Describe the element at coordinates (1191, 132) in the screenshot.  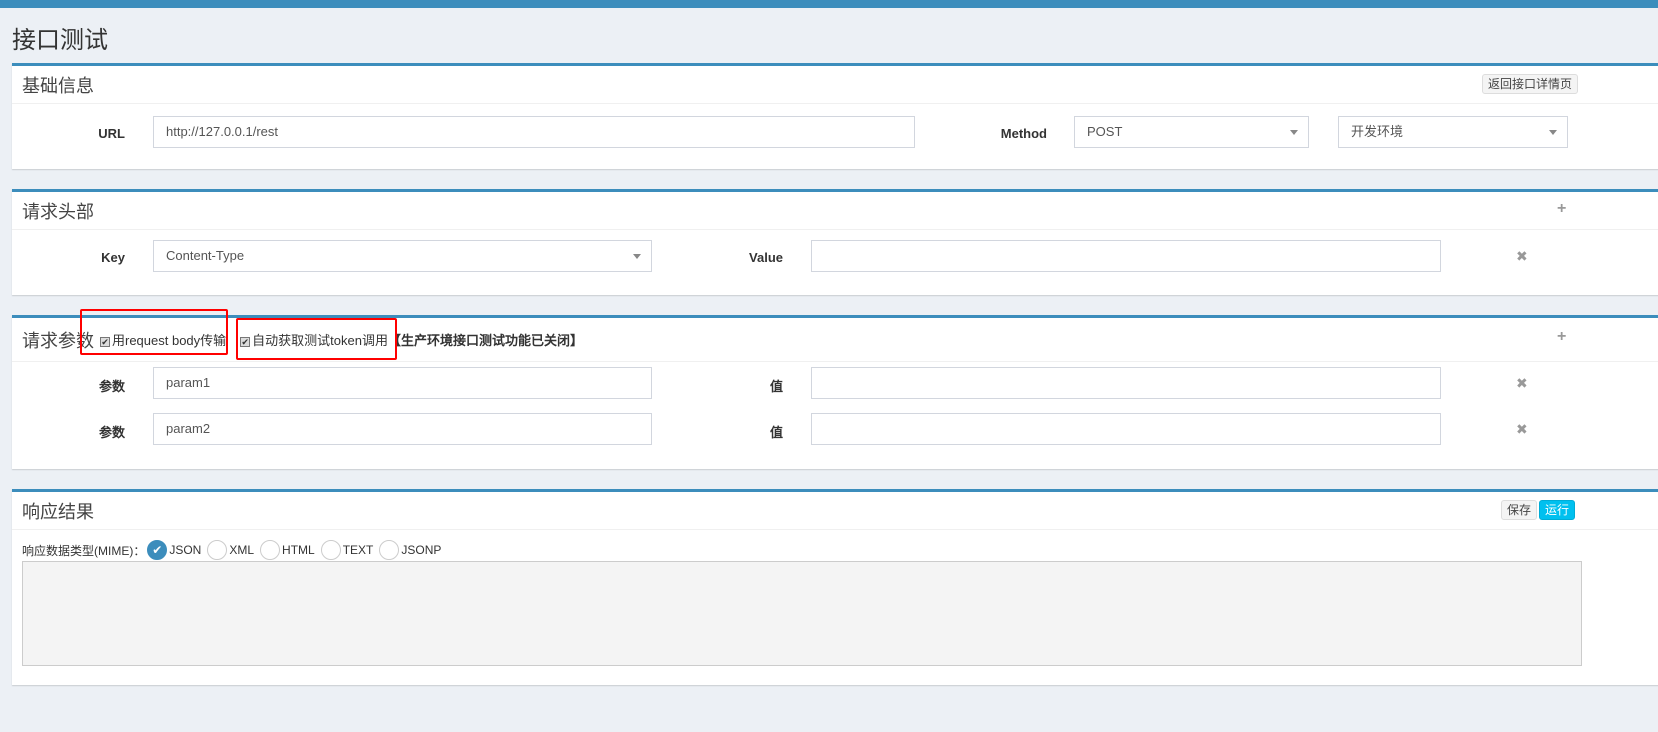
I see `method-select: POST` at that location.